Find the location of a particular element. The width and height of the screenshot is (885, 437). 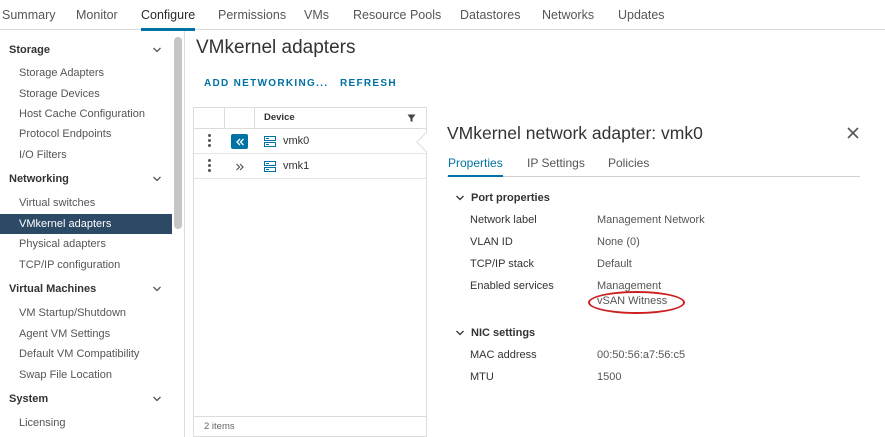

property-label: TCP/IP stack is located at coordinates (502, 264).